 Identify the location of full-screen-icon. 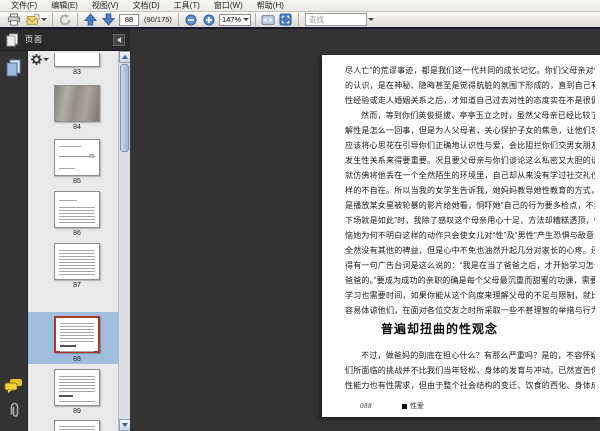
(285, 19).